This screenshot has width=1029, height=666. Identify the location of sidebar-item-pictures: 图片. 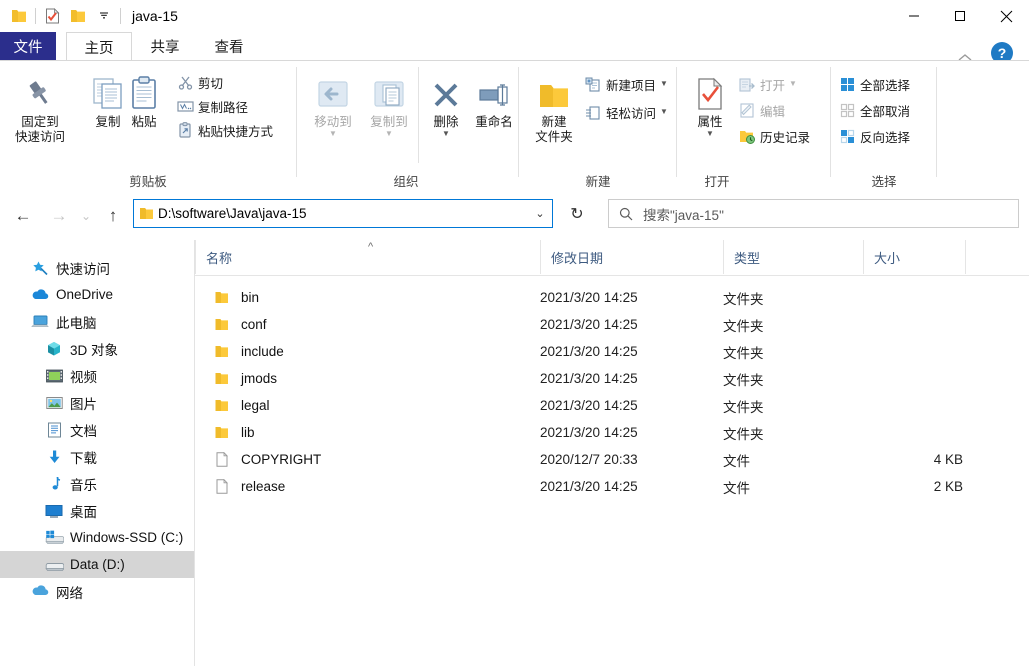
(97, 402).